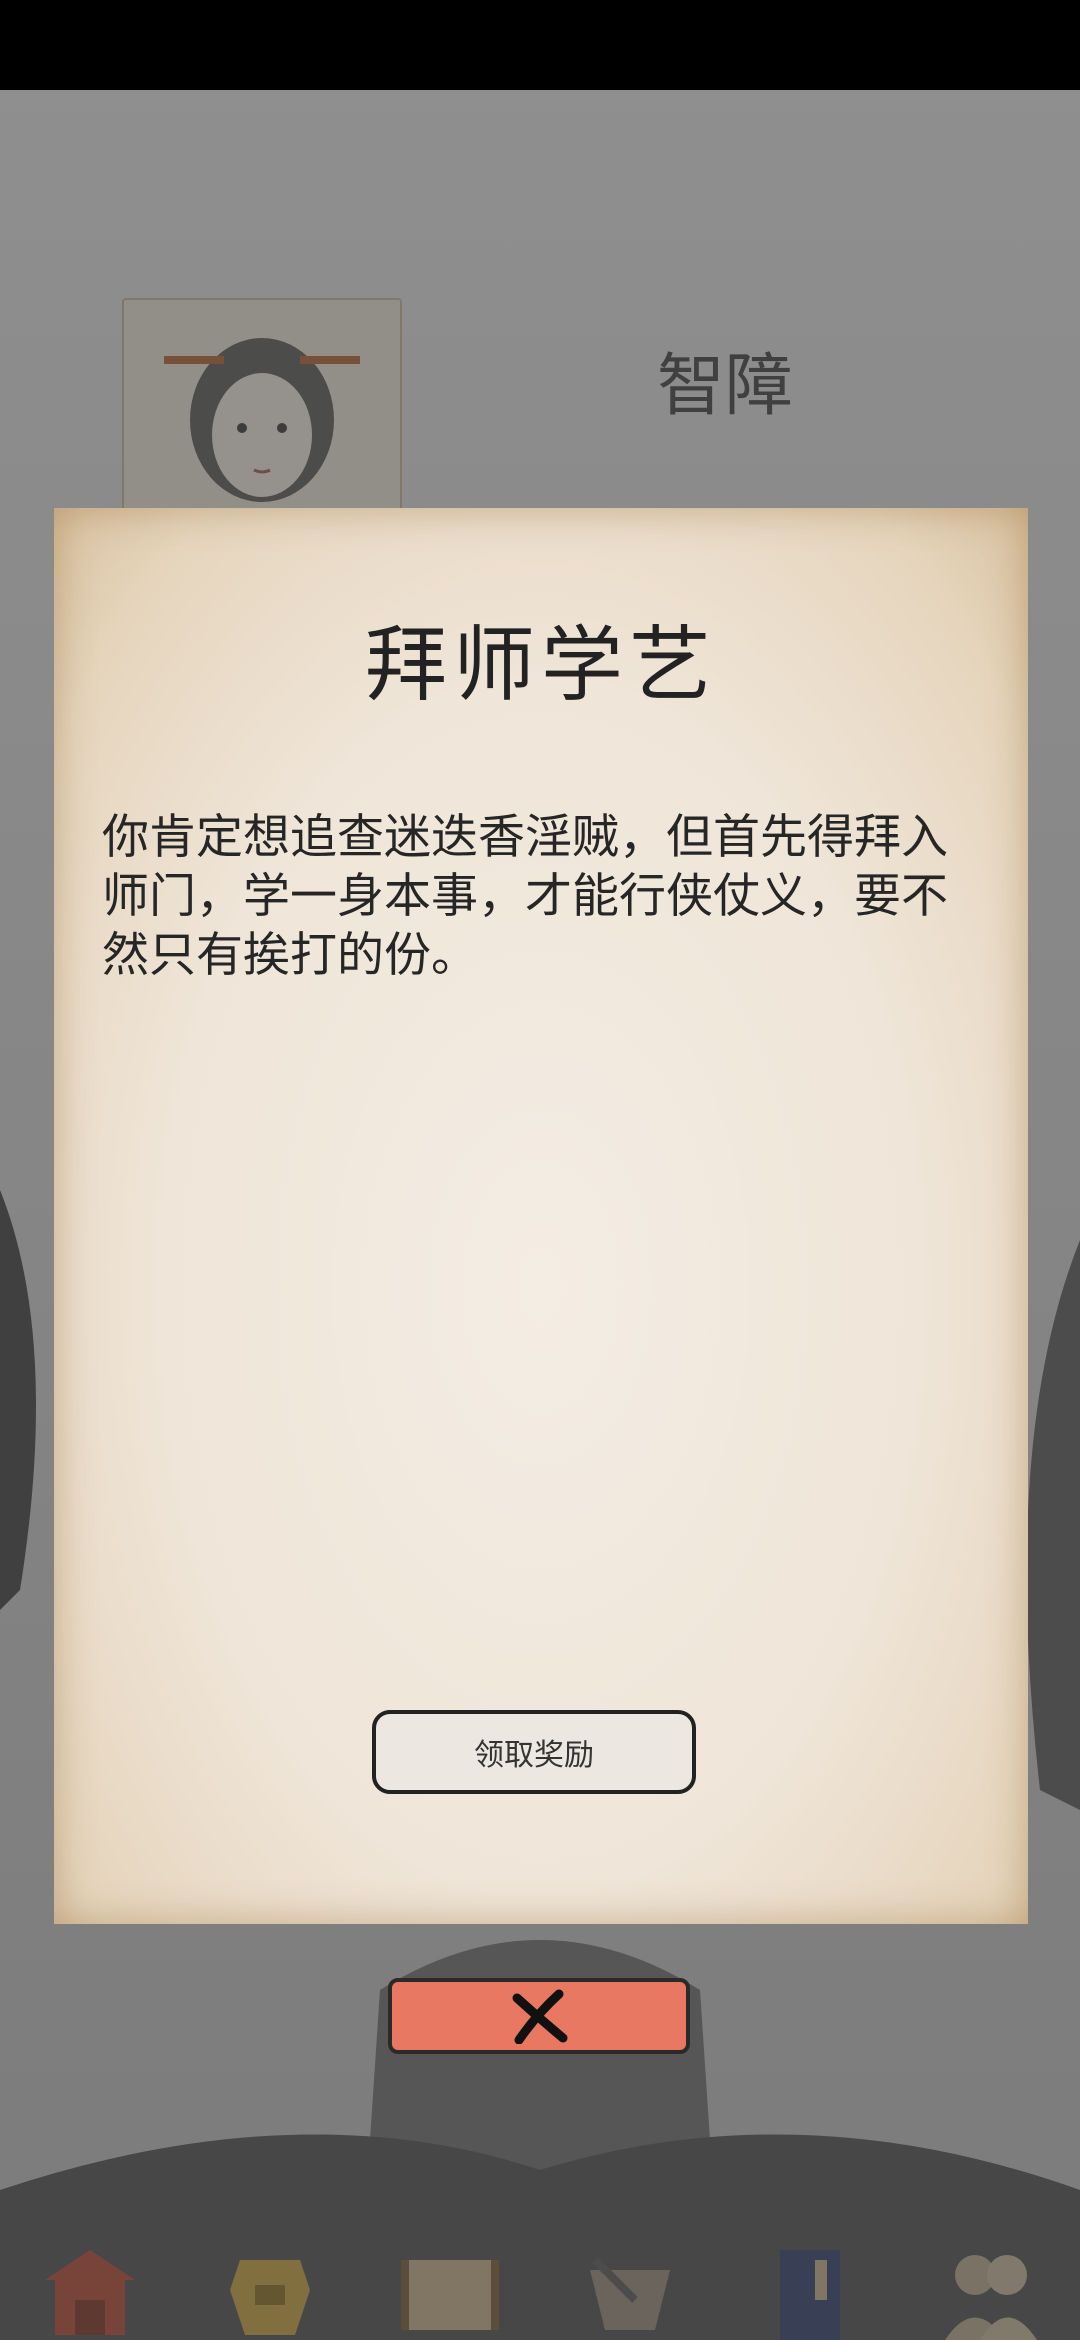 The height and width of the screenshot is (2340, 1080). I want to click on close-button, so click(539, 2016).